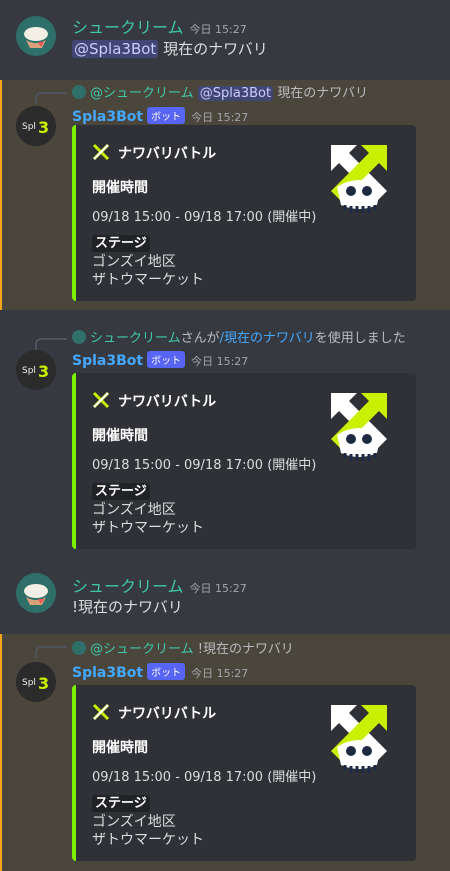  Describe the element at coordinates (135, 338) in the screenshot. I see `command-user: シュークリーム` at that location.